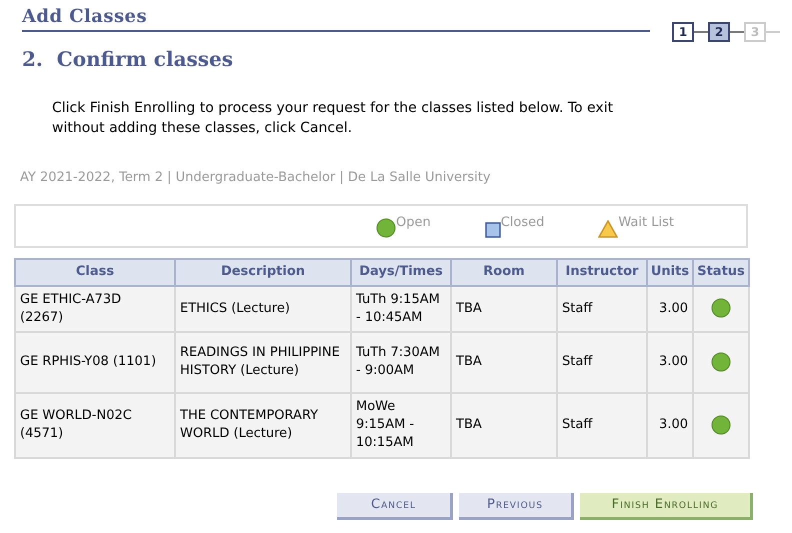 This screenshot has width=792, height=533. I want to click on term-info: AY 2021-2022, Term 2 | Undergraduate-Bachelor | De La Salle University, so click(256, 178).